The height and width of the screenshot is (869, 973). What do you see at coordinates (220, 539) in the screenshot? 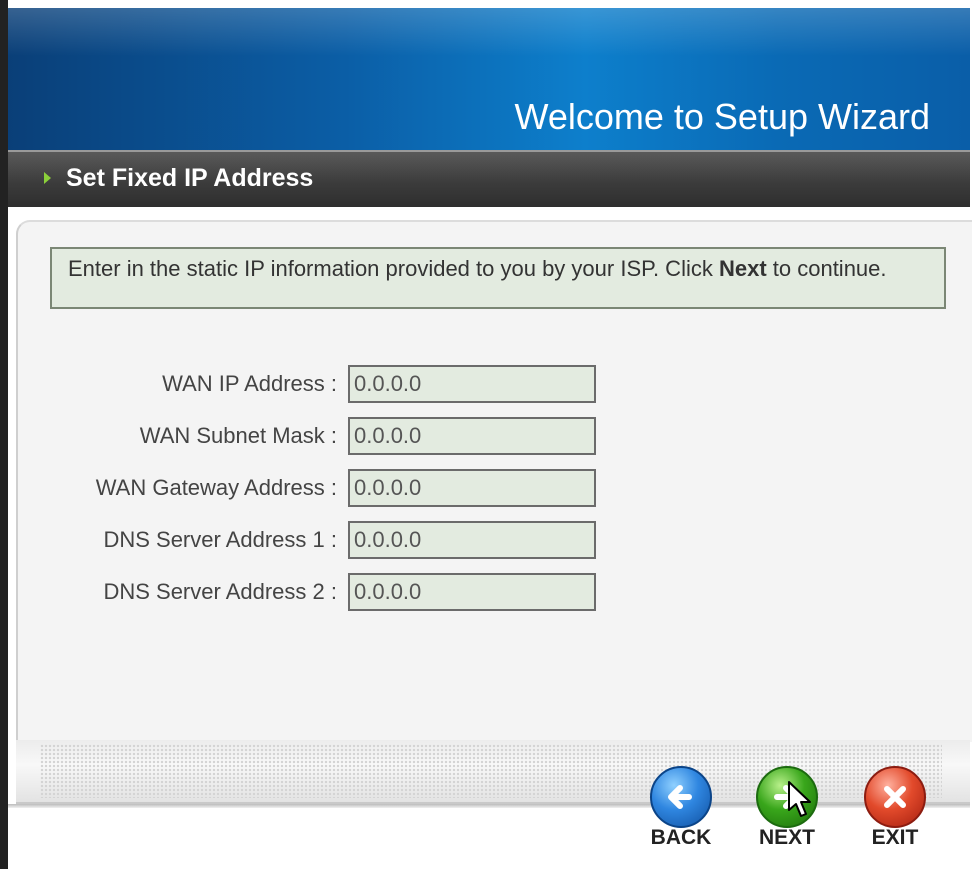
I see `dns-server-1-label: DNS Server Address 1 :` at bounding box center [220, 539].